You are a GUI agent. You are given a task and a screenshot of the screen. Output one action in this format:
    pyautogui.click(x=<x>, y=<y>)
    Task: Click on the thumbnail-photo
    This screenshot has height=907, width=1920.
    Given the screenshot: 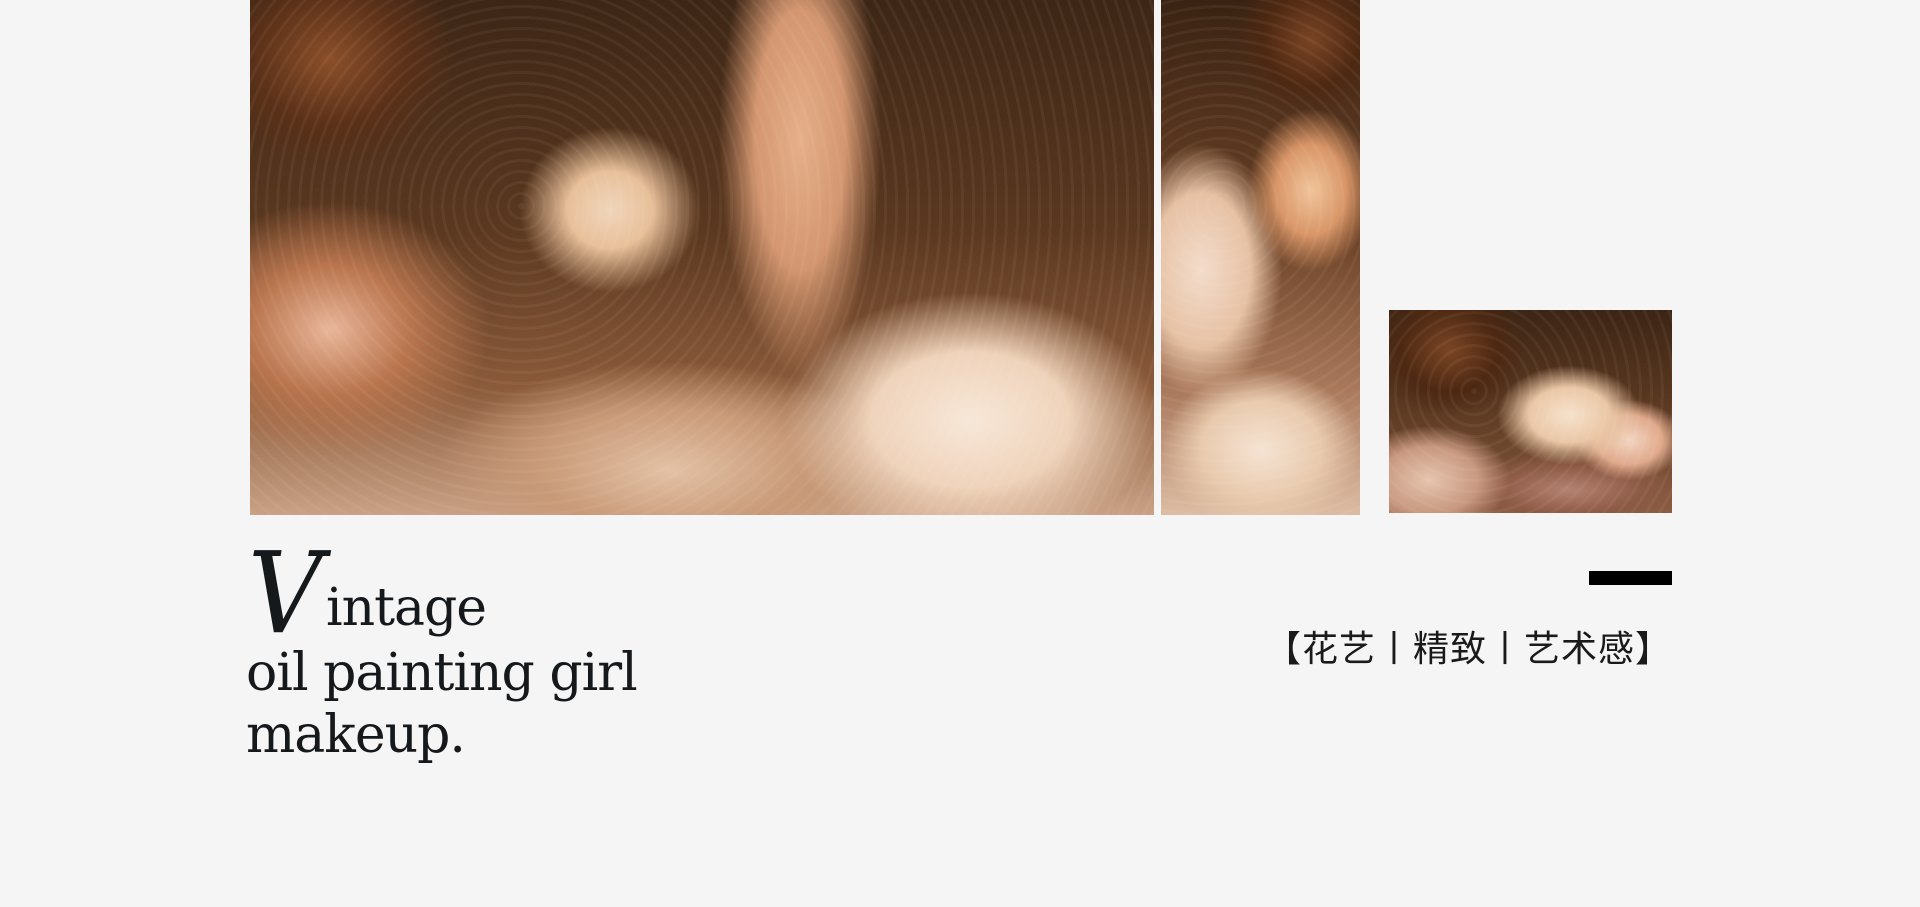 What is the action you would take?
    pyautogui.click(x=1530, y=411)
    